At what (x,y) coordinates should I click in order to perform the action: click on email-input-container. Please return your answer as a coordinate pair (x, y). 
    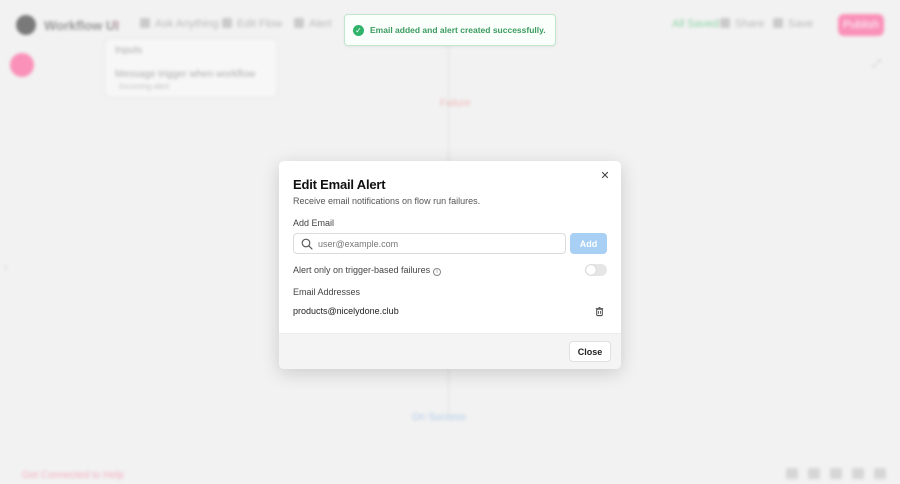
    Looking at the image, I should click on (429, 243).